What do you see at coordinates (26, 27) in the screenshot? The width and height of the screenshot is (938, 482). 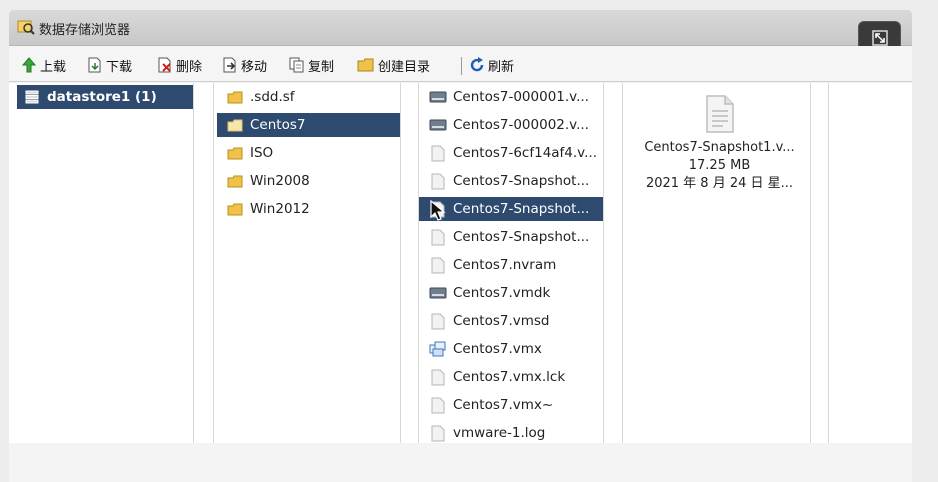 I see `datastore-browser-icon` at bounding box center [26, 27].